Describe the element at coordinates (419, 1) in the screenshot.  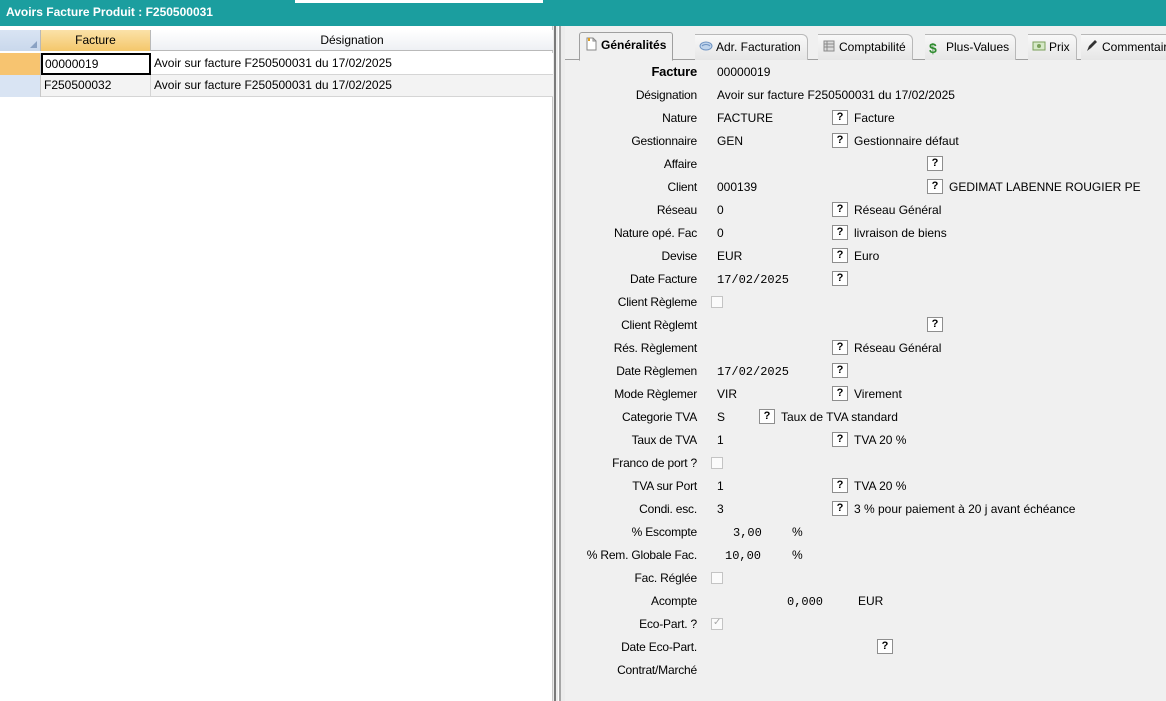
I see `titlebar-divider` at that location.